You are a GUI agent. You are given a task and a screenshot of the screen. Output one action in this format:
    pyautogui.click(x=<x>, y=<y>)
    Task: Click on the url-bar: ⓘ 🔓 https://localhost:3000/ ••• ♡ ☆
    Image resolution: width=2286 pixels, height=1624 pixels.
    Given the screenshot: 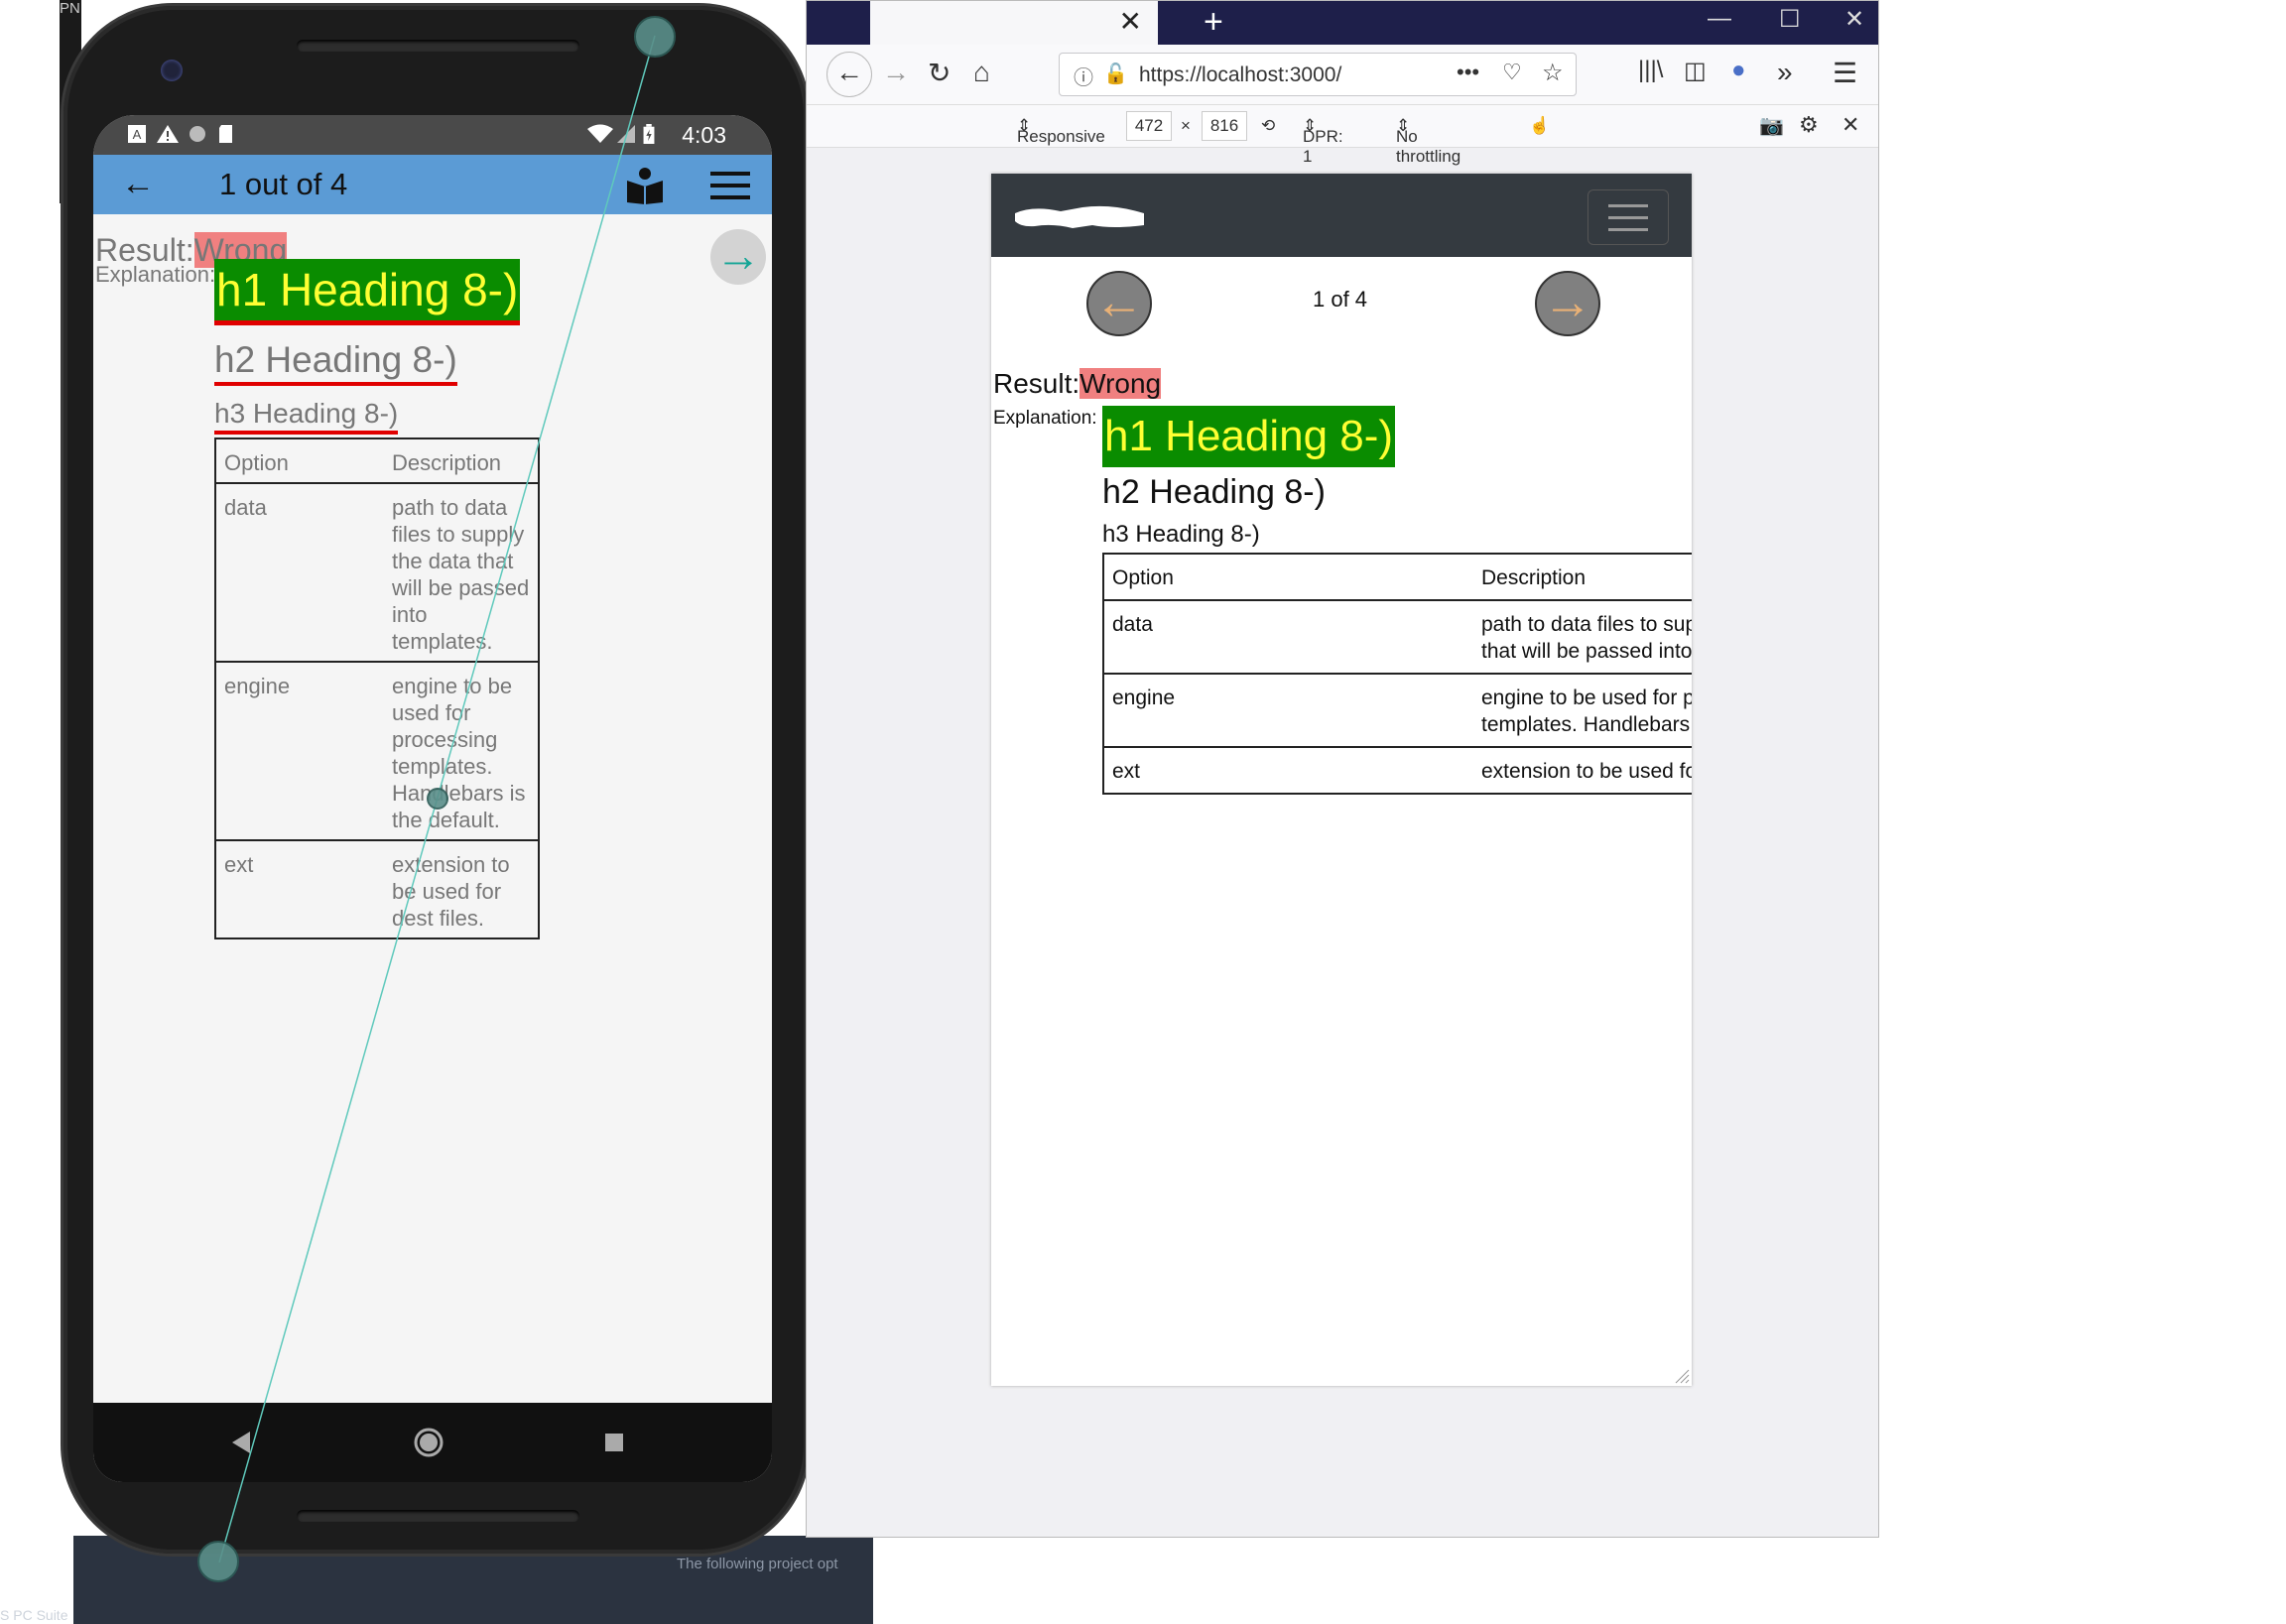 What is the action you would take?
    pyautogui.click(x=1318, y=74)
    